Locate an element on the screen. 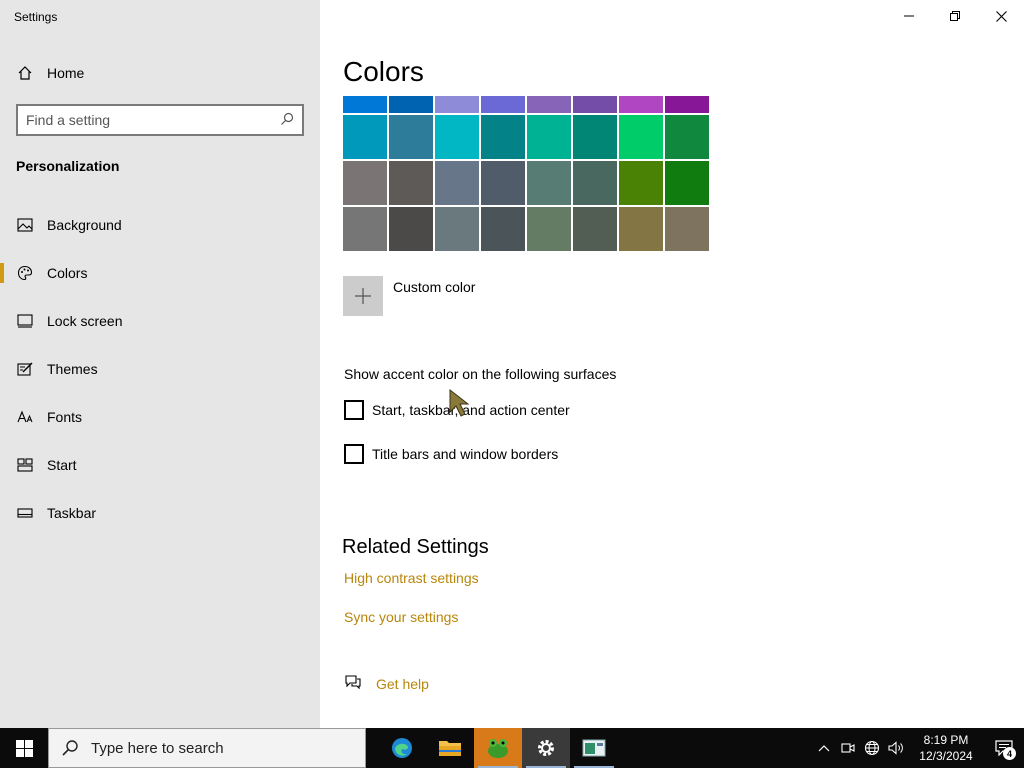  taskbar-icon is located at coordinates (24, 513).